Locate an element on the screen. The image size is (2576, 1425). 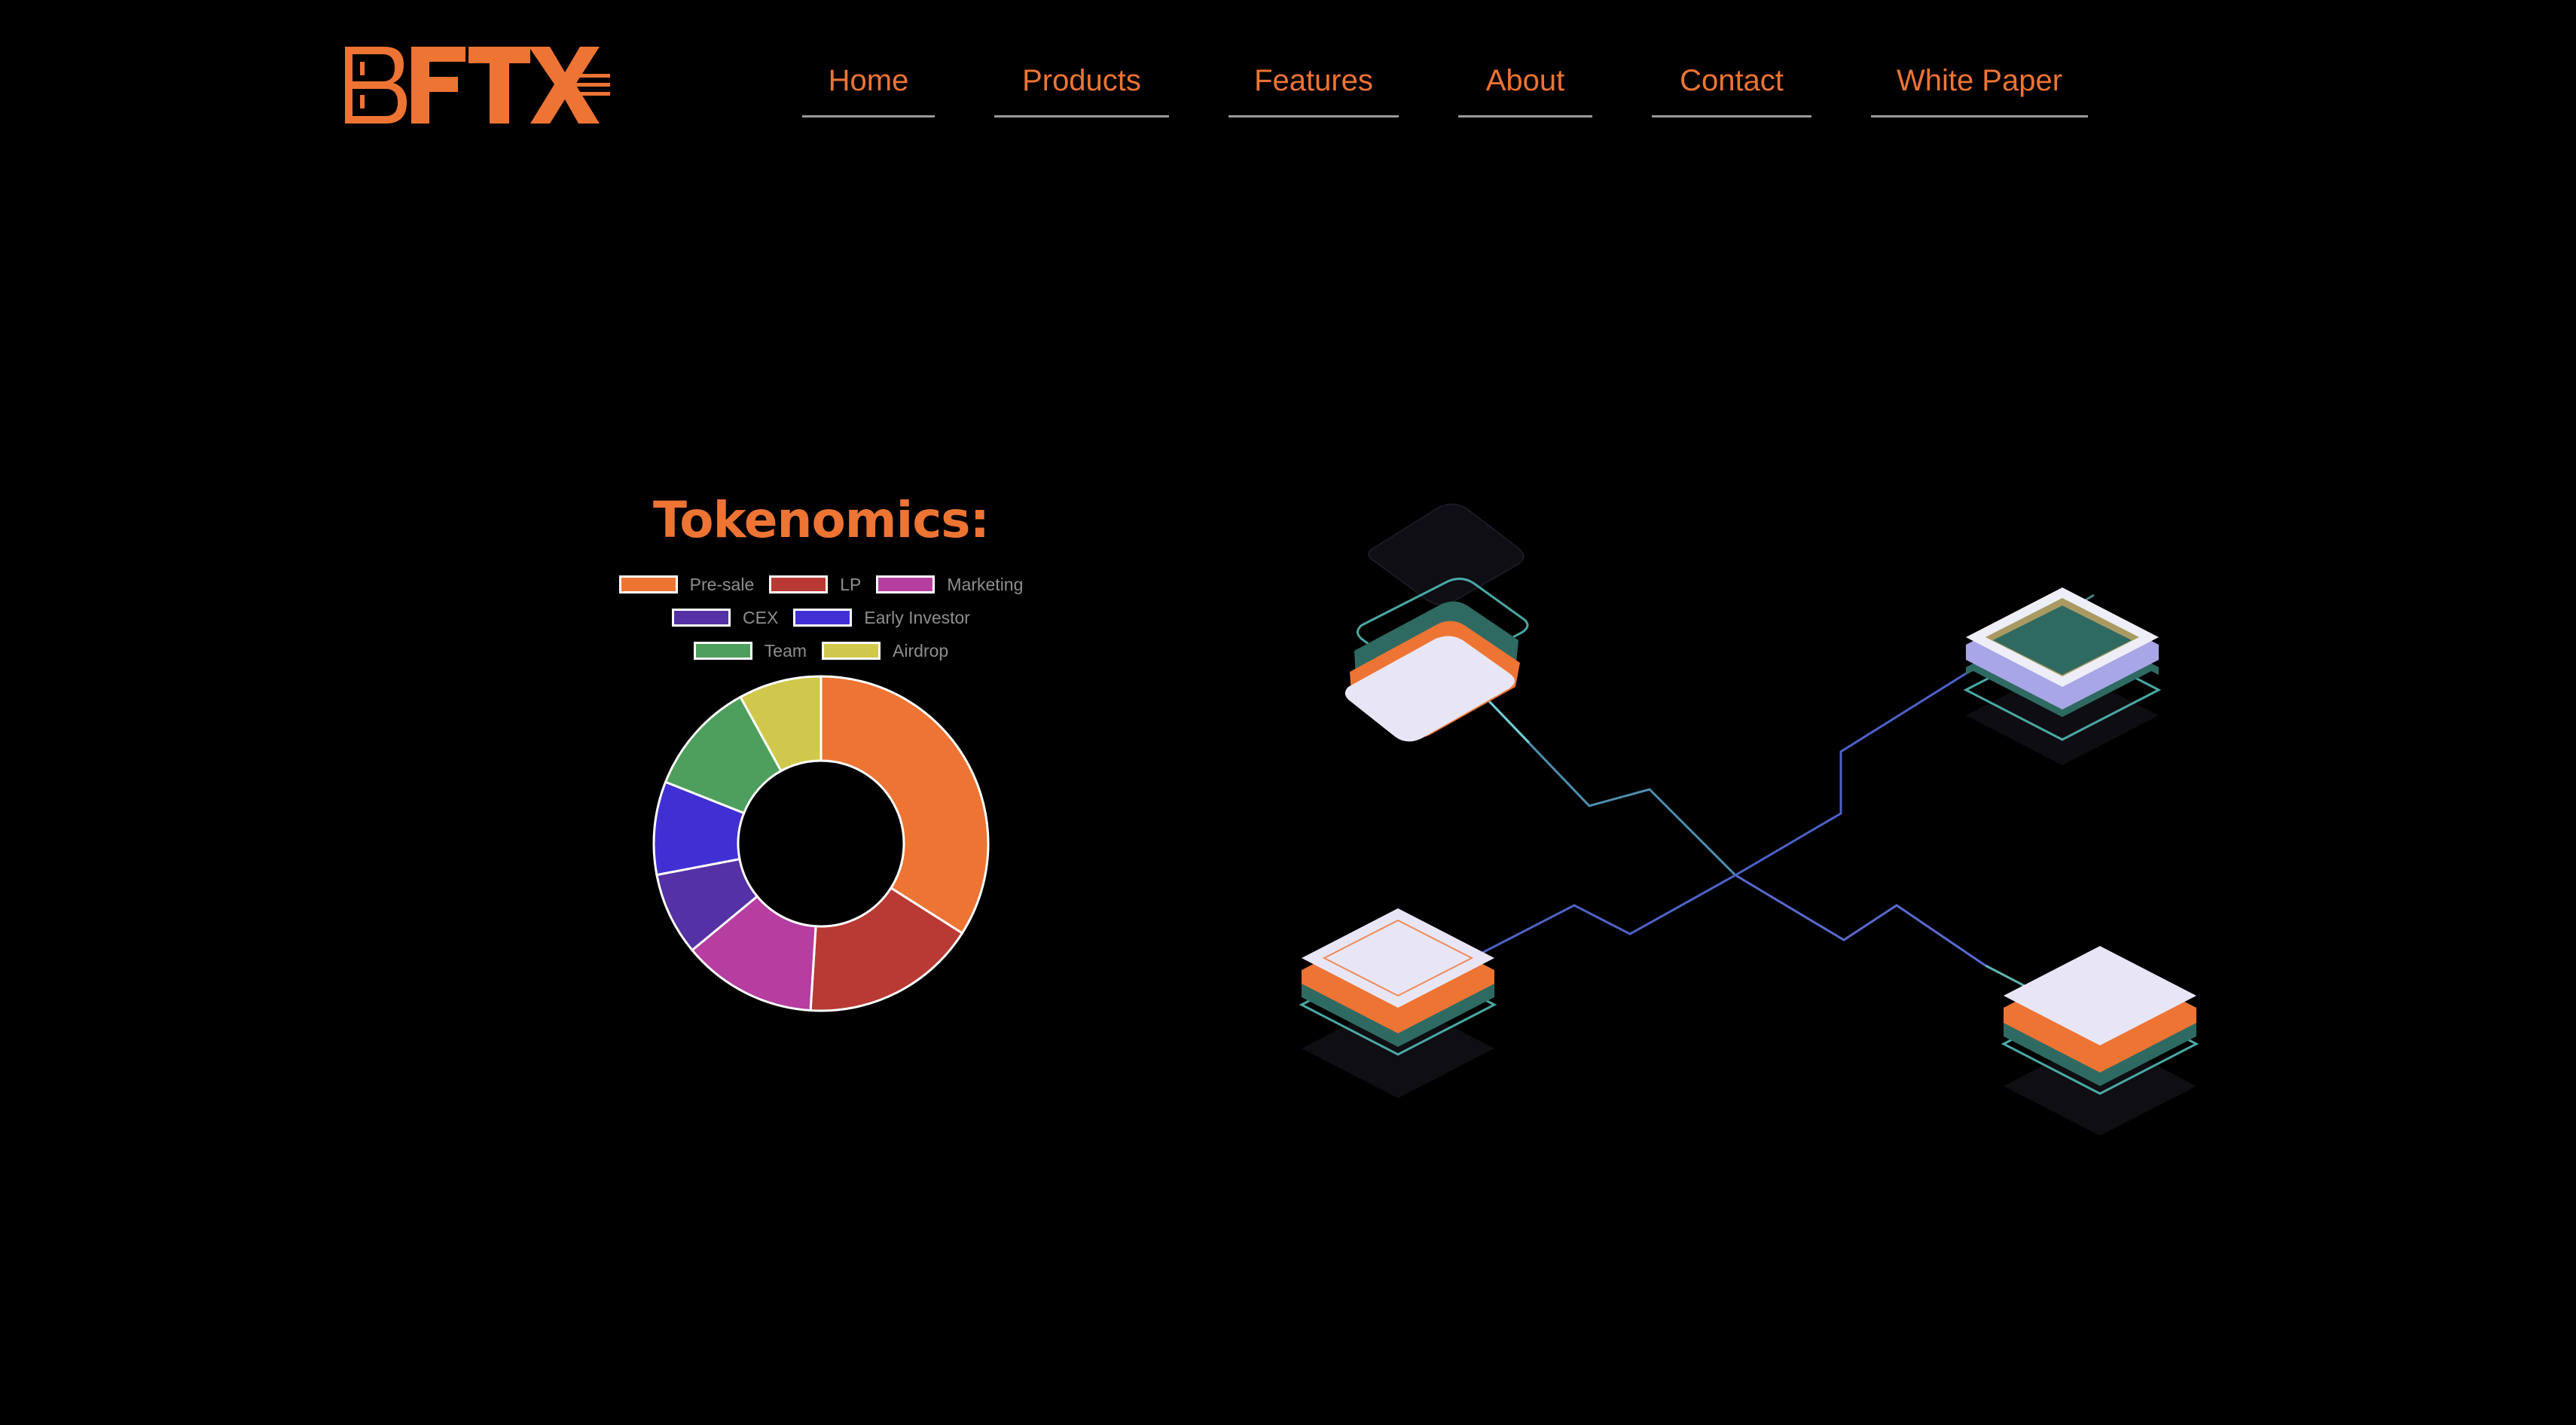
nav-features: Features is located at coordinates (1314, 88).